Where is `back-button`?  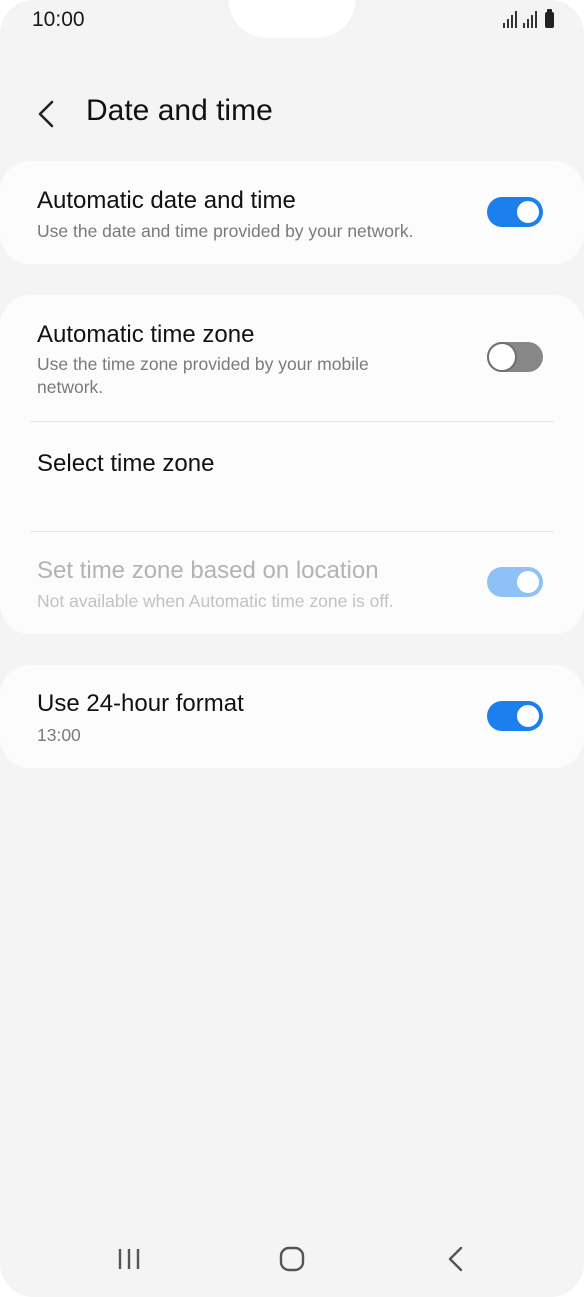
back-button is located at coordinates (50, 114).